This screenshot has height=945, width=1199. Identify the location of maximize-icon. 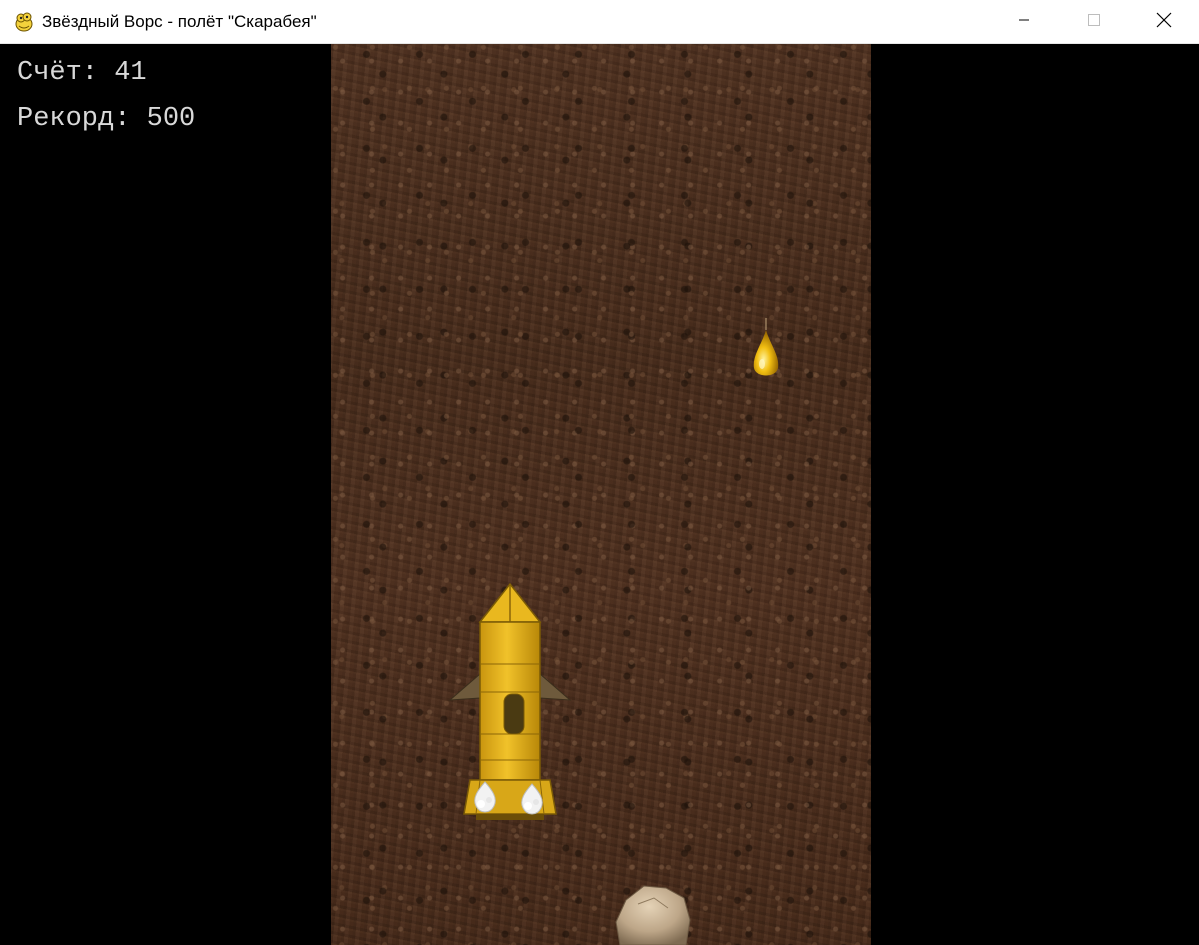
(1094, 22).